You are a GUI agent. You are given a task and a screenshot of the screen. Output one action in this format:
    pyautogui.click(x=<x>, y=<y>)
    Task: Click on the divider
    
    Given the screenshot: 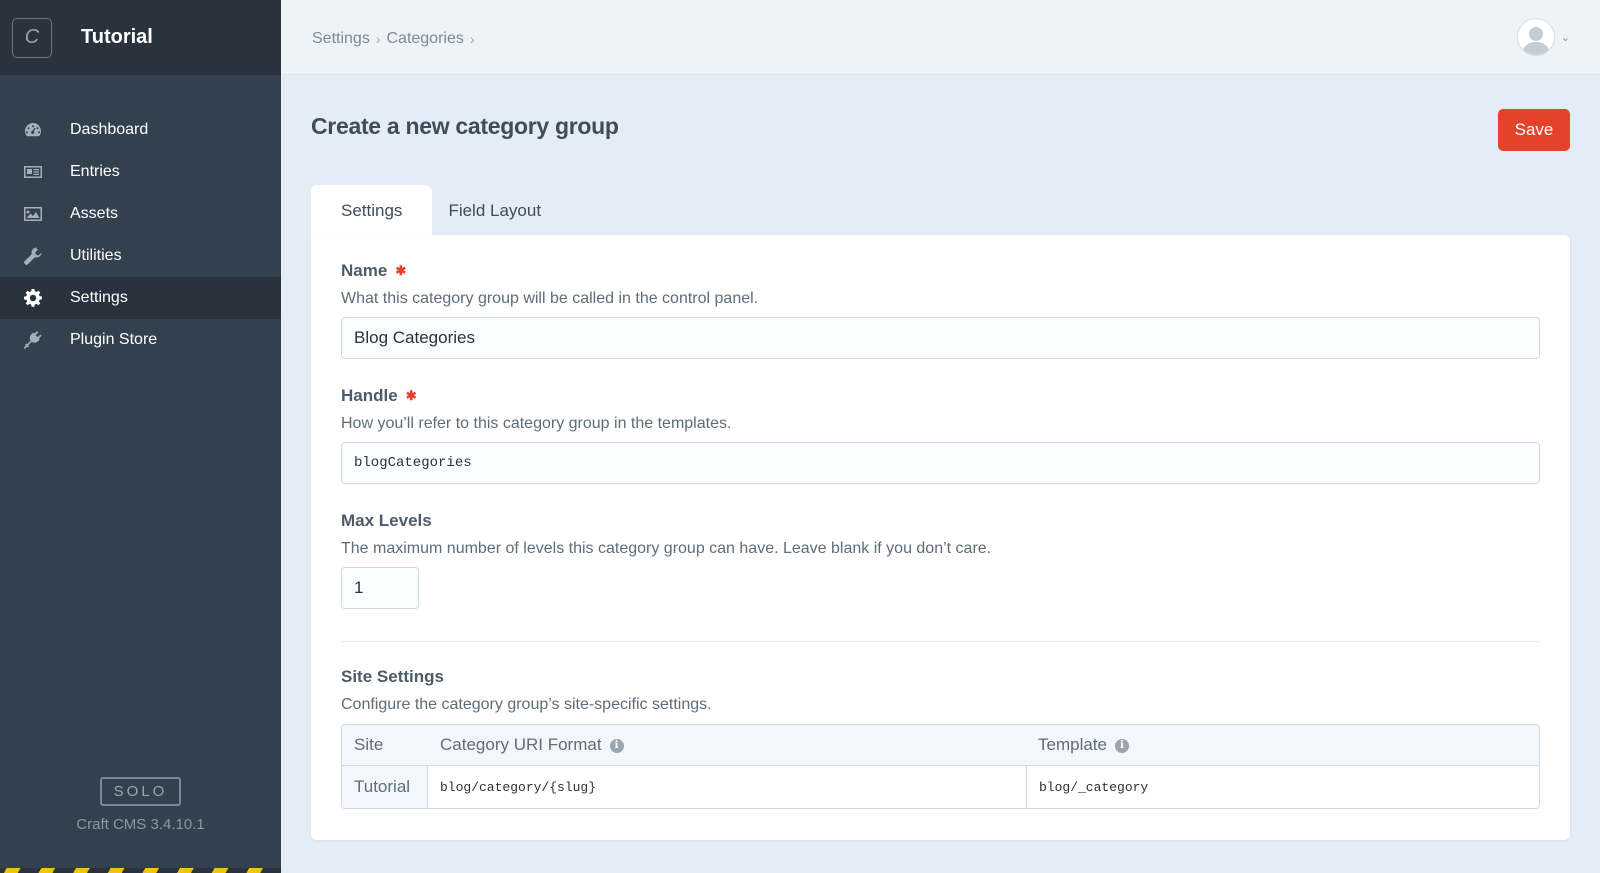 What is the action you would take?
    pyautogui.click(x=940, y=641)
    